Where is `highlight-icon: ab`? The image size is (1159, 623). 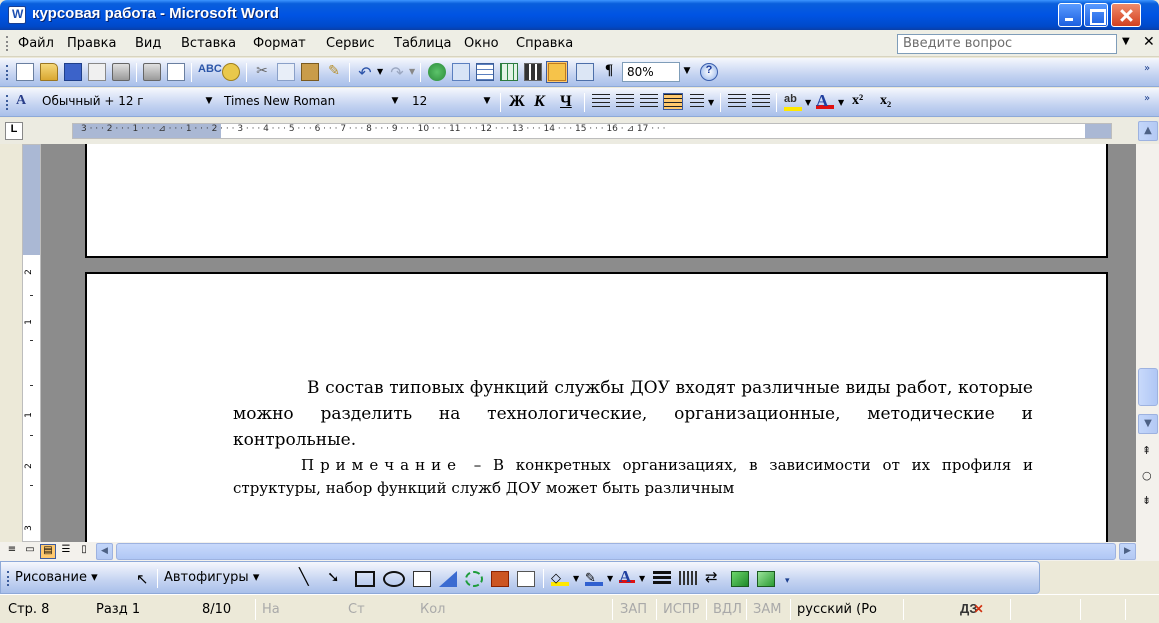 highlight-icon: ab is located at coordinates (793, 102).